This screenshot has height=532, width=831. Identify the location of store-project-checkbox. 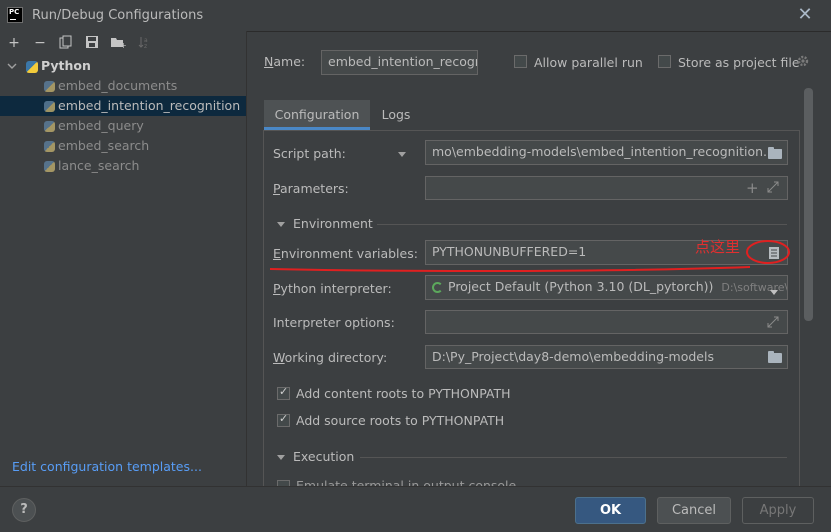
(664, 61).